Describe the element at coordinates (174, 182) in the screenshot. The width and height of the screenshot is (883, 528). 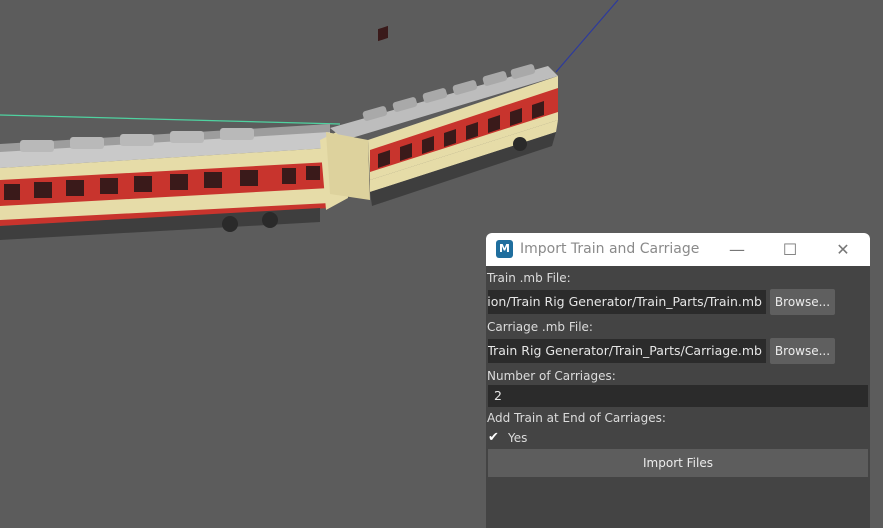
I see `train-carriage-left` at that location.